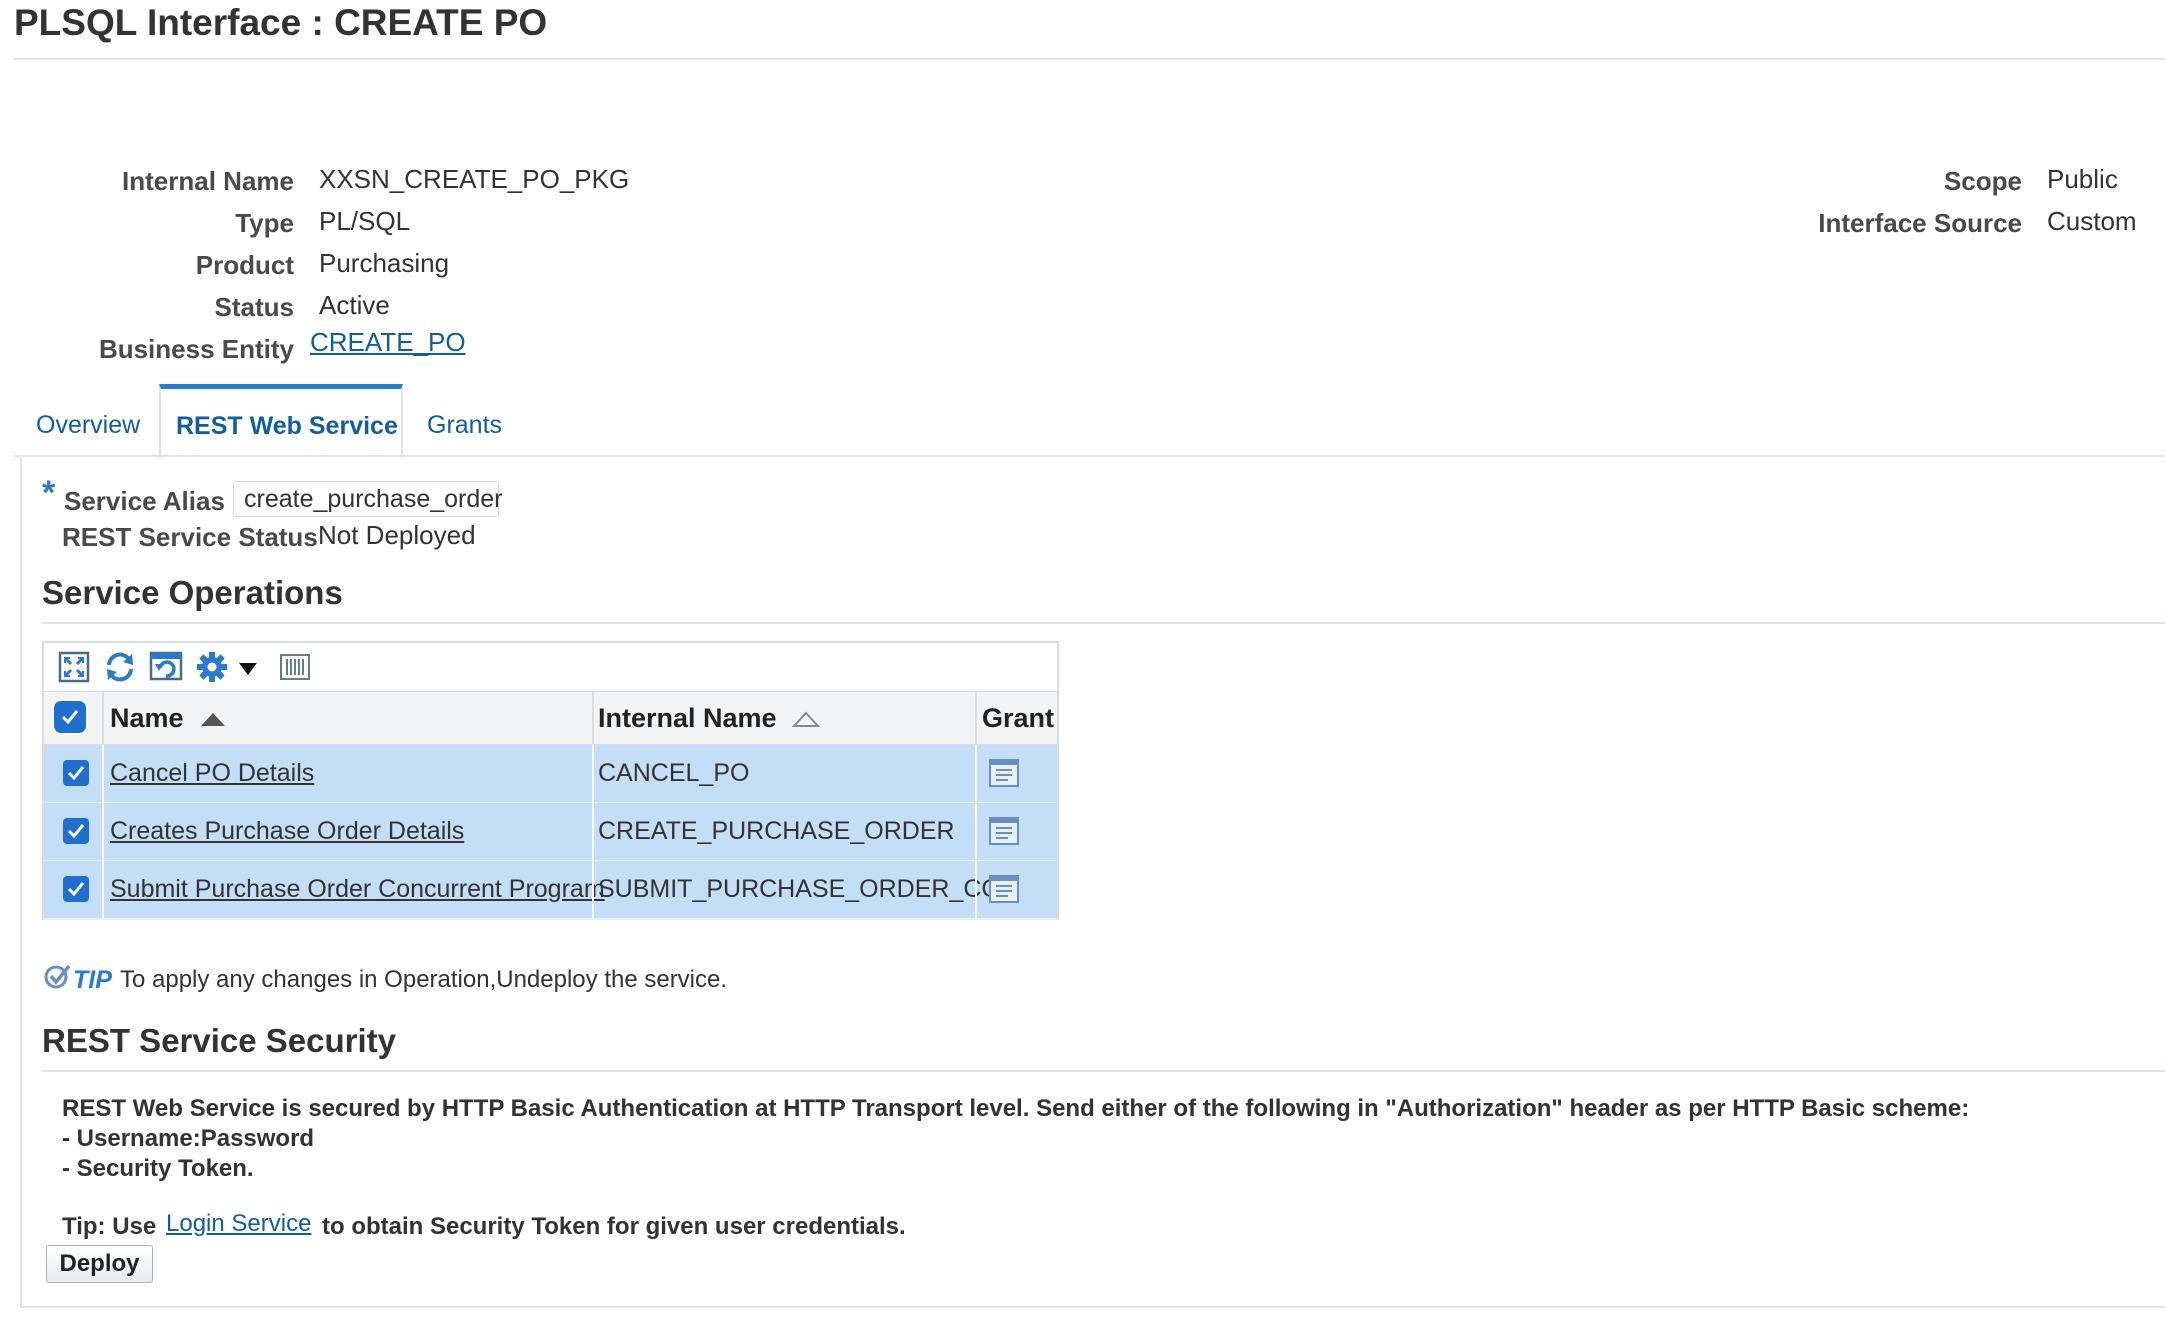 This screenshot has width=2165, height=1325. I want to click on service-operations-divider, so click(1103, 623).